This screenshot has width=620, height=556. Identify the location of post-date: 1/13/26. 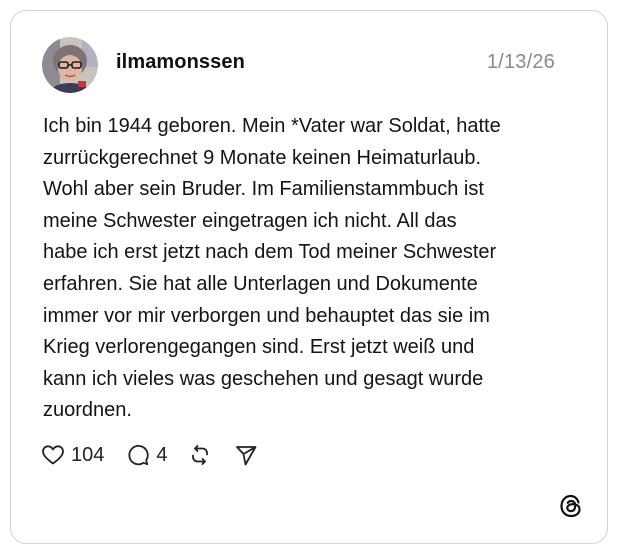
(520, 62).